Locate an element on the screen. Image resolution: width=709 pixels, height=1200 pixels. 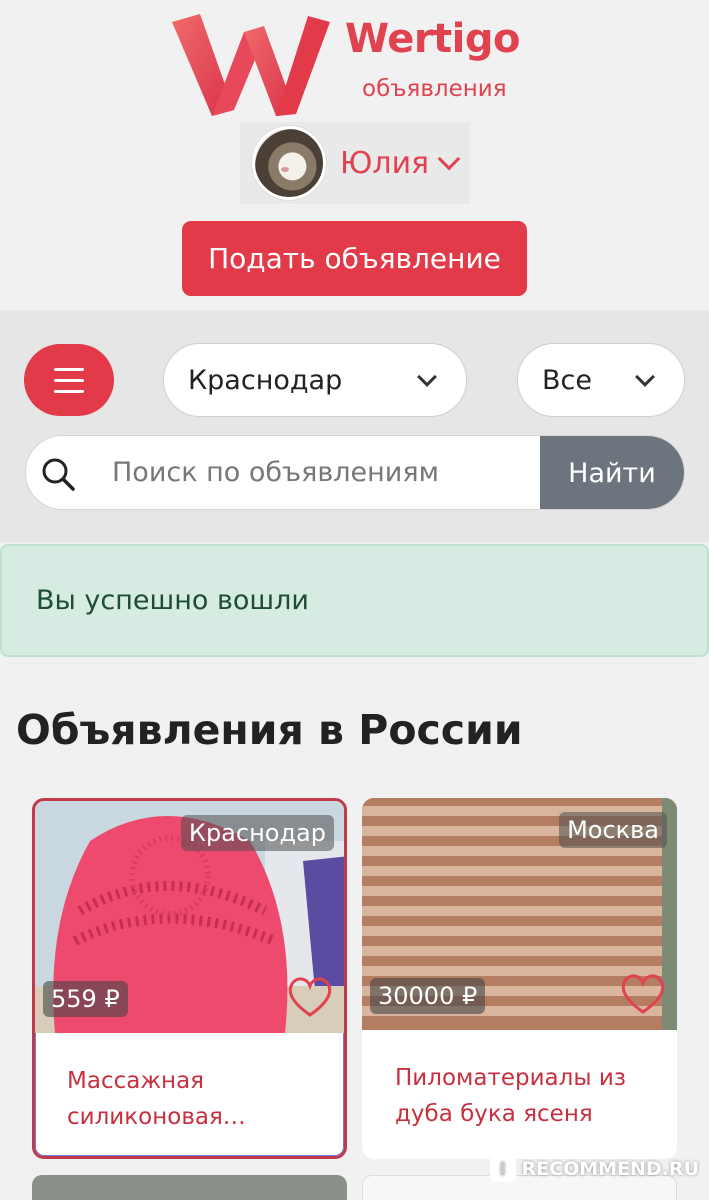
category-select-value: Все is located at coordinates (567, 380).